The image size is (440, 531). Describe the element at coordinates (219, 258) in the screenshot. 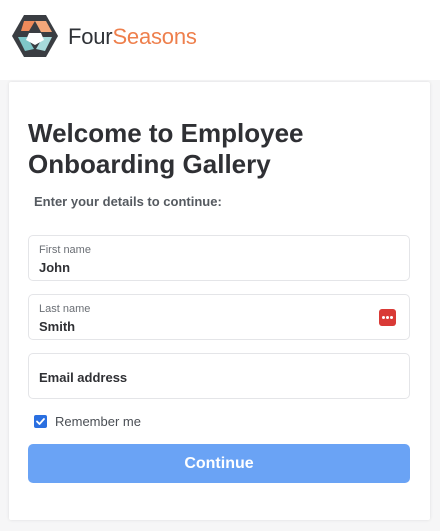

I see `first-name-field: First name John` at that location.